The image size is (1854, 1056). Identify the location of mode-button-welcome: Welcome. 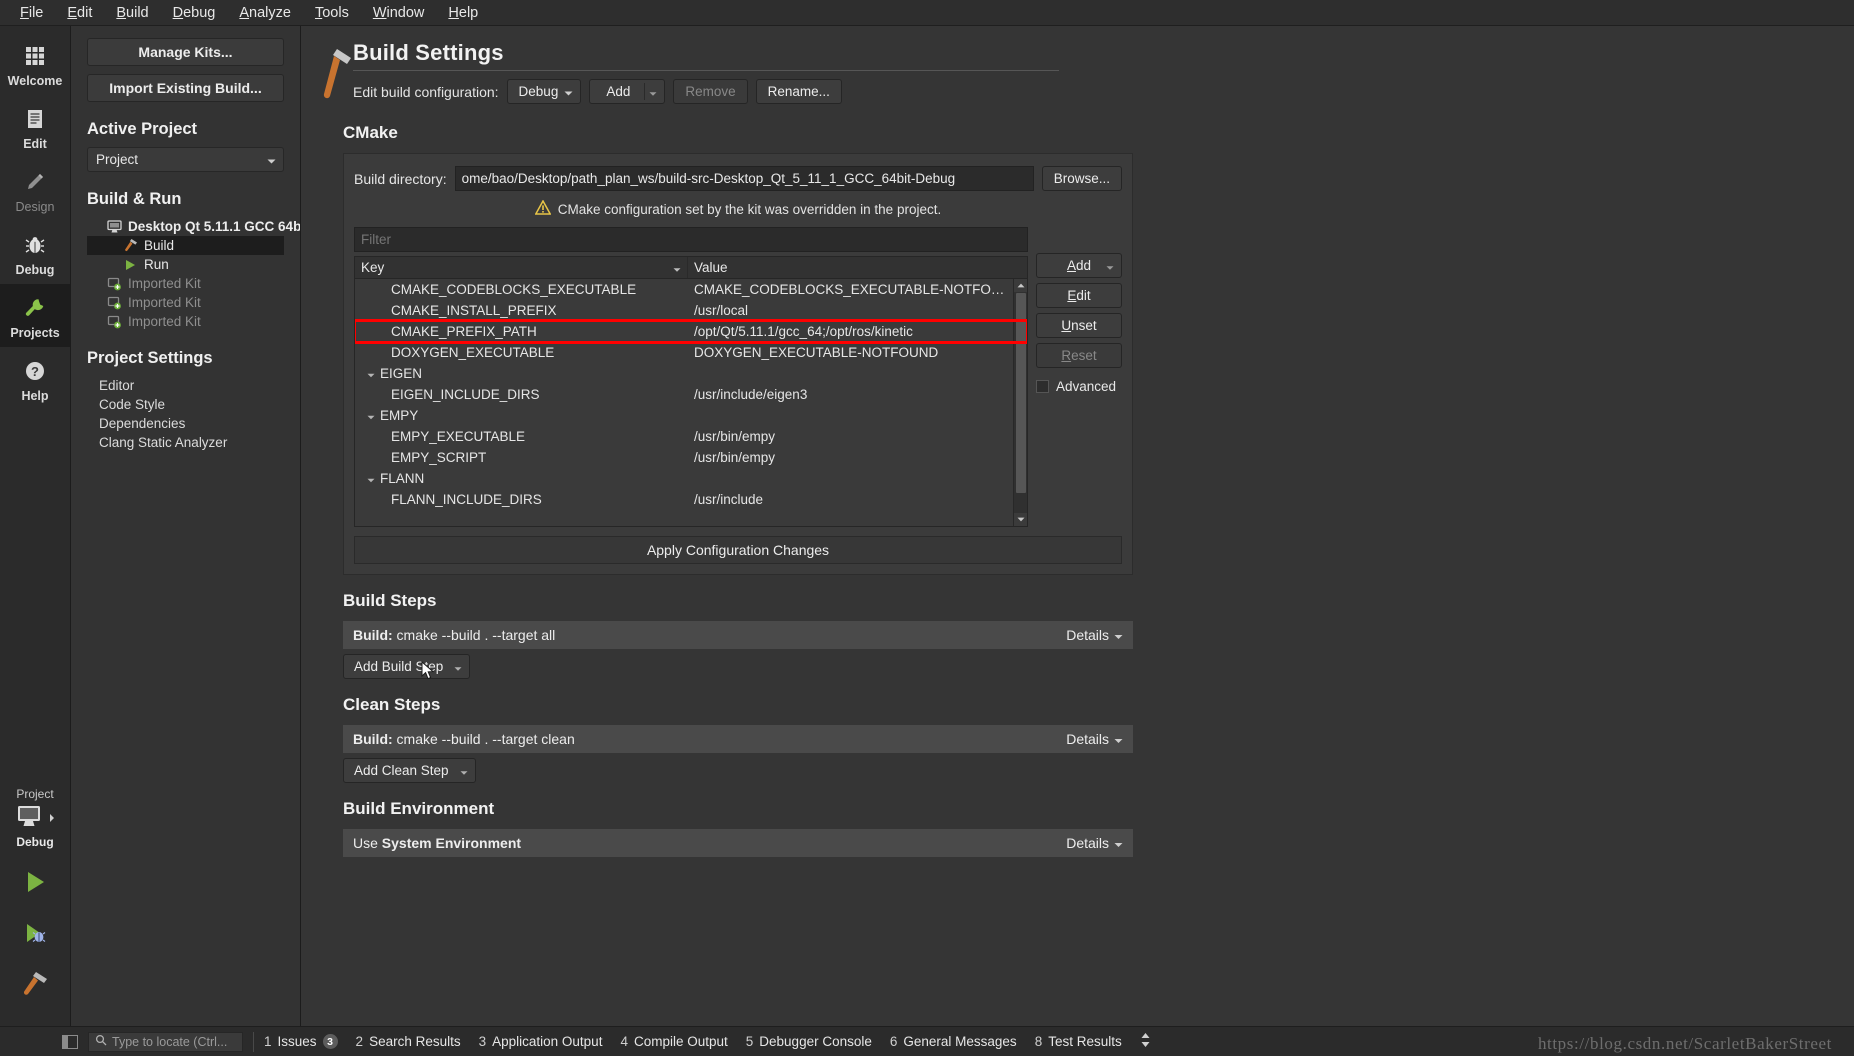
(35, 63).